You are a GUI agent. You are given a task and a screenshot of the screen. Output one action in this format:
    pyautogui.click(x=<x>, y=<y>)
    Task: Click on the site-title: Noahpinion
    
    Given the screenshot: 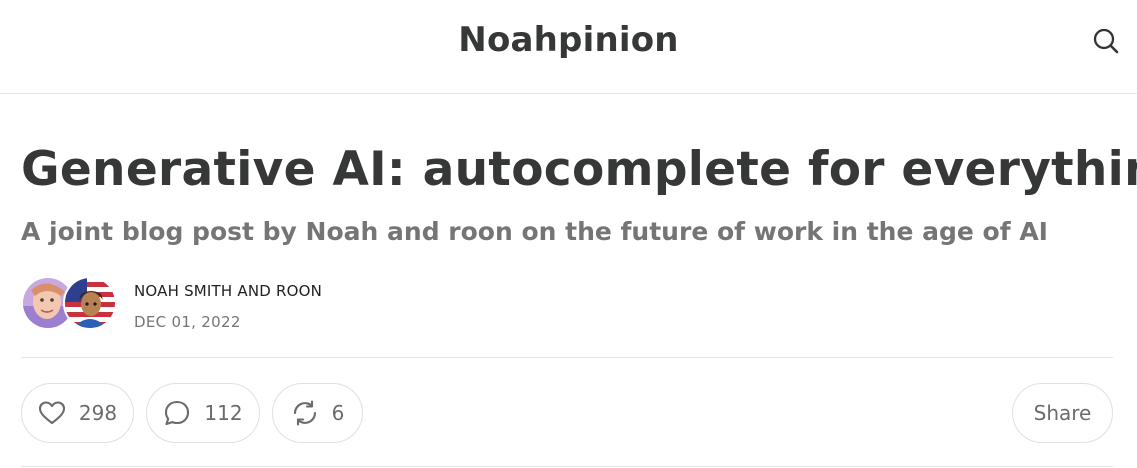 What is the action you would take?
    pyautogui.click(x=568, y=40)
    